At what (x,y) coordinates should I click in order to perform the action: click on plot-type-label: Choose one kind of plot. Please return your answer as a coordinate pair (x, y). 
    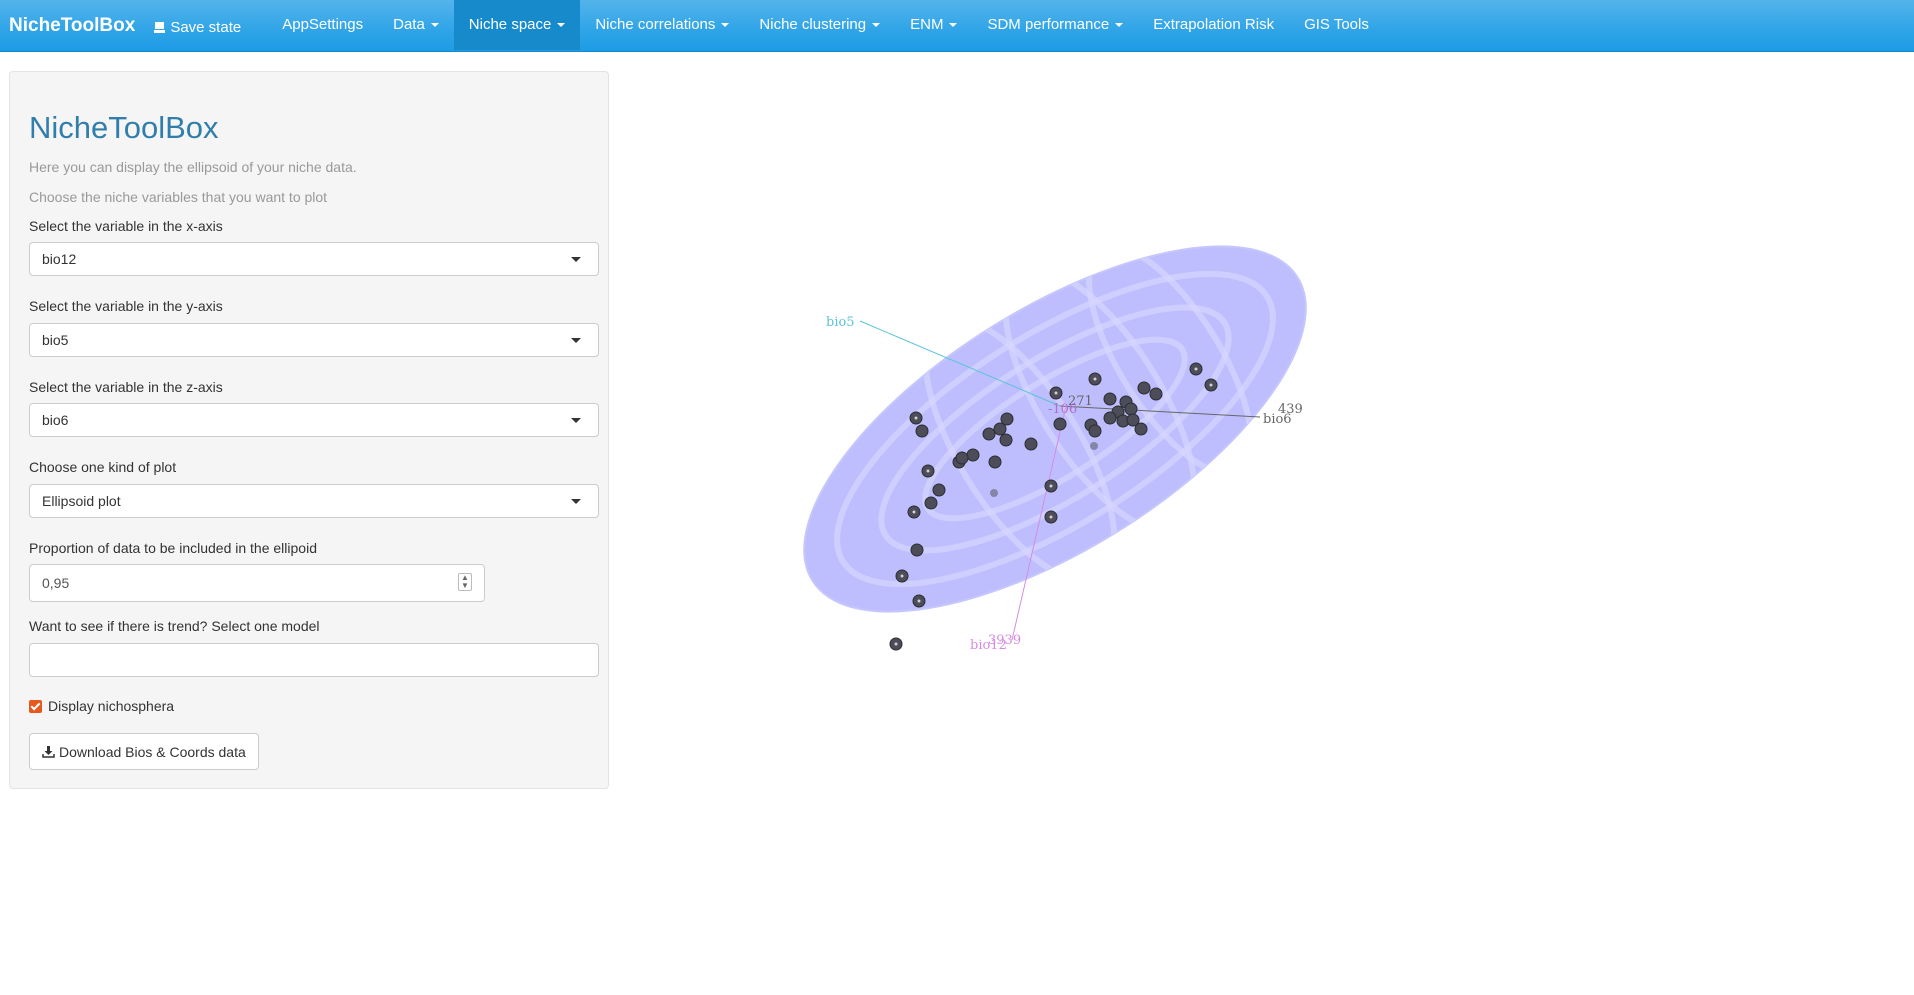
    Looking at the image, I should click on (103, 467).